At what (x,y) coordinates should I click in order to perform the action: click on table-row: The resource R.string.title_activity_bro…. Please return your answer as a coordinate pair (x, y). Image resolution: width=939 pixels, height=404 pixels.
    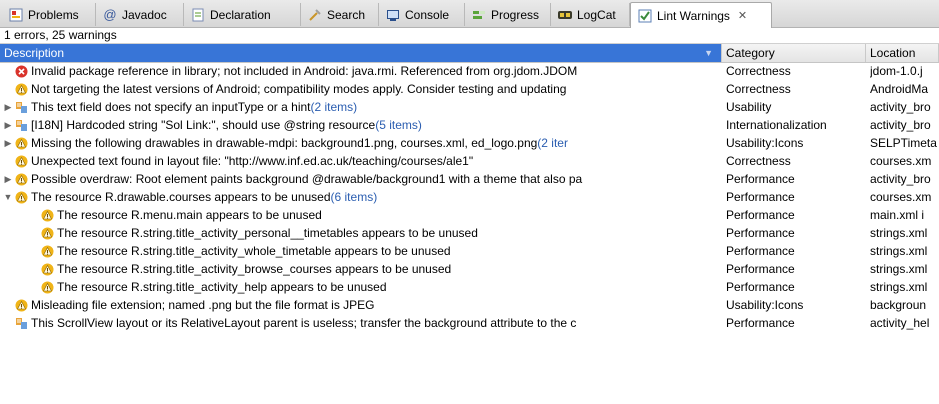
    Looking at the image, I should click on (469, 269).